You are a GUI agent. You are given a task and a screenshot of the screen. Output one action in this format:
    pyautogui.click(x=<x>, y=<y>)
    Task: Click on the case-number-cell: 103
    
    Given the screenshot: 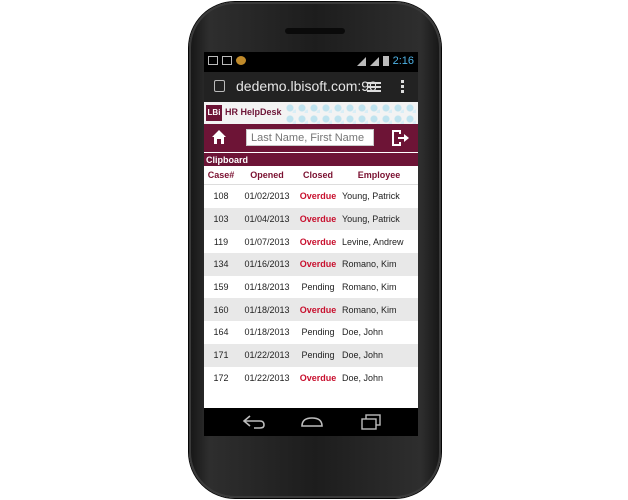 What is the action you would take?
    pyautogui.click(x=221, y=219)
    